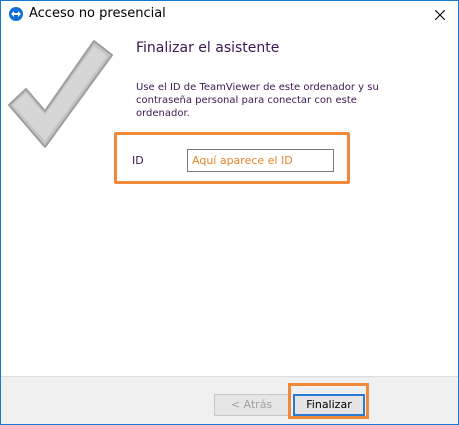 The width and height of the screenshot is (459, 425). I want to click on id-field: Aquí aparece el ID, so click(260, 160).